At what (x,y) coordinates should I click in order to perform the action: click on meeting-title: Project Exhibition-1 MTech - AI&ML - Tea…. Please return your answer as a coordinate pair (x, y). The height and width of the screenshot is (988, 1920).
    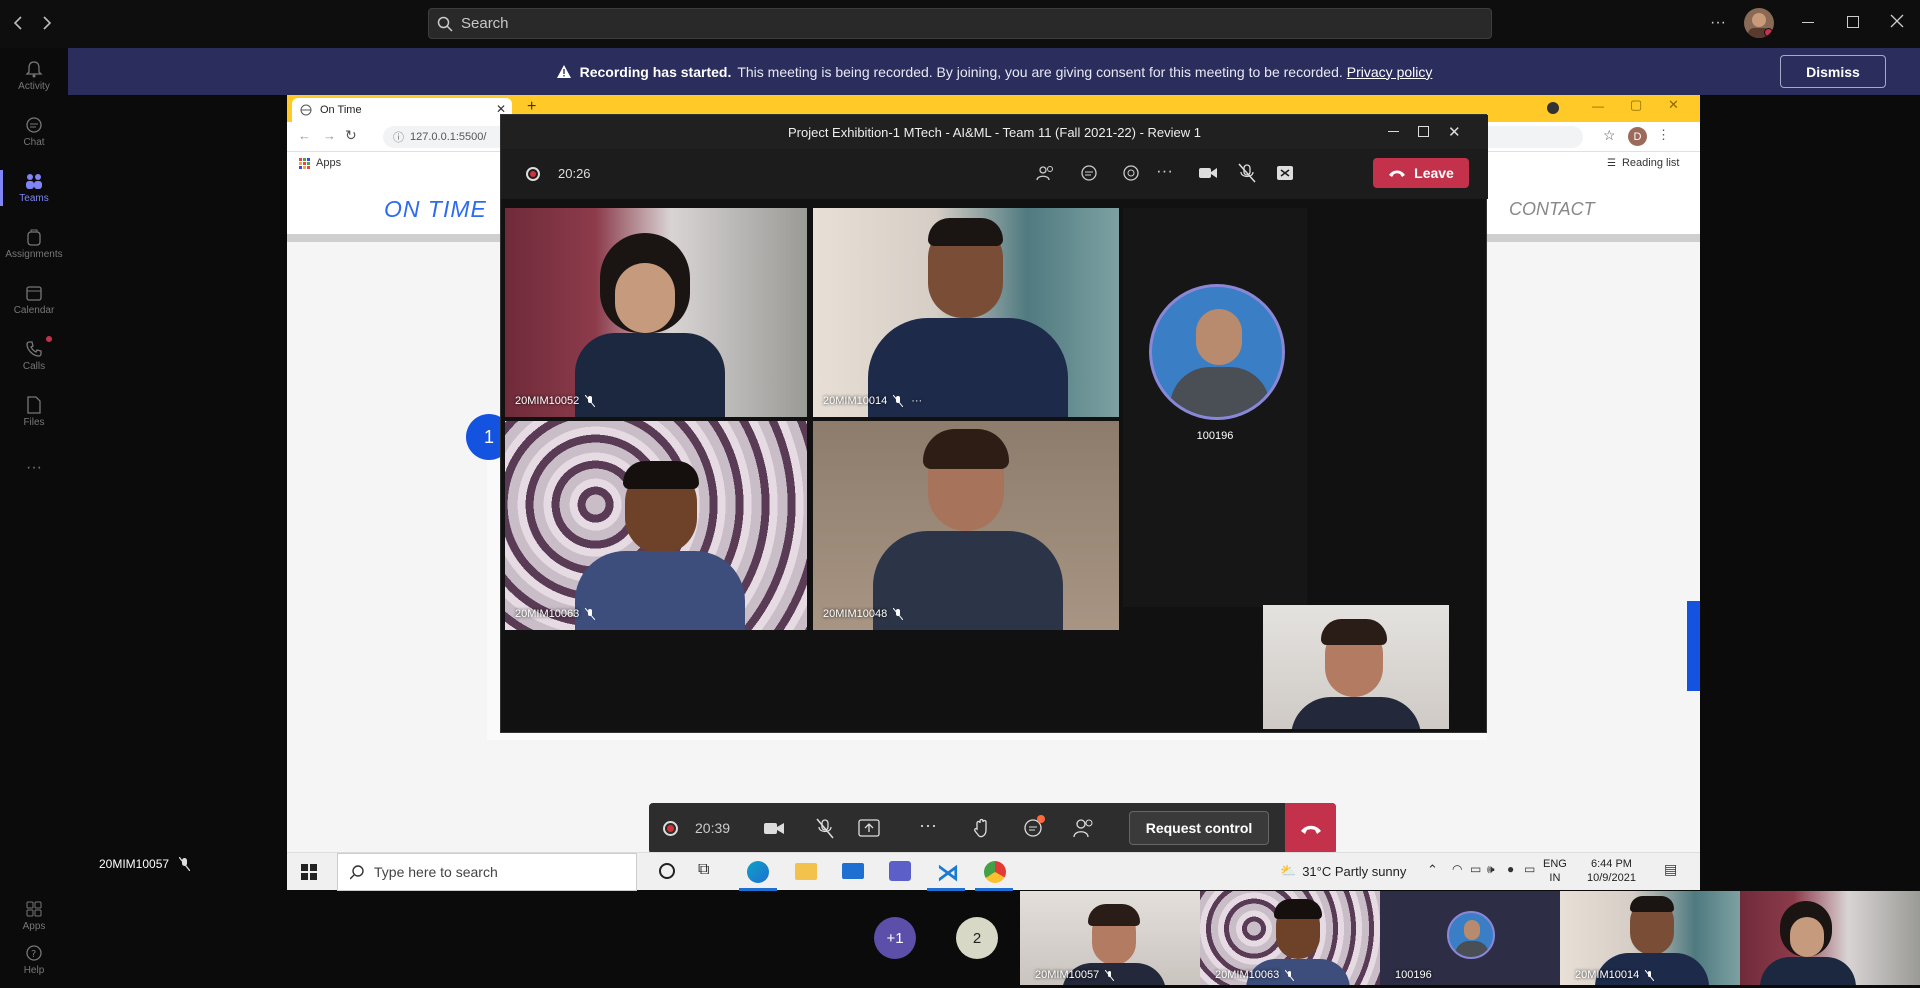
    Looking at the image, I should click on (994, 132).